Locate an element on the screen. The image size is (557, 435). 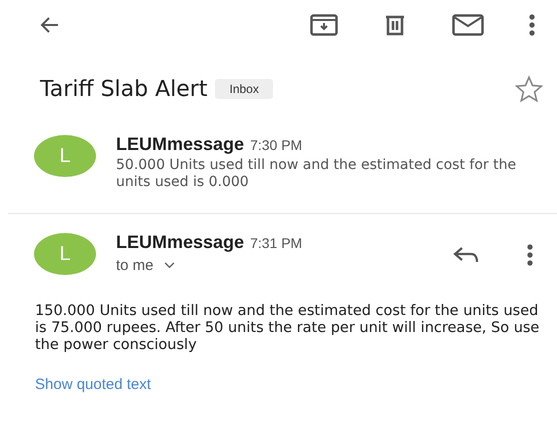
reply-icon is located at coordinates (466, 255).